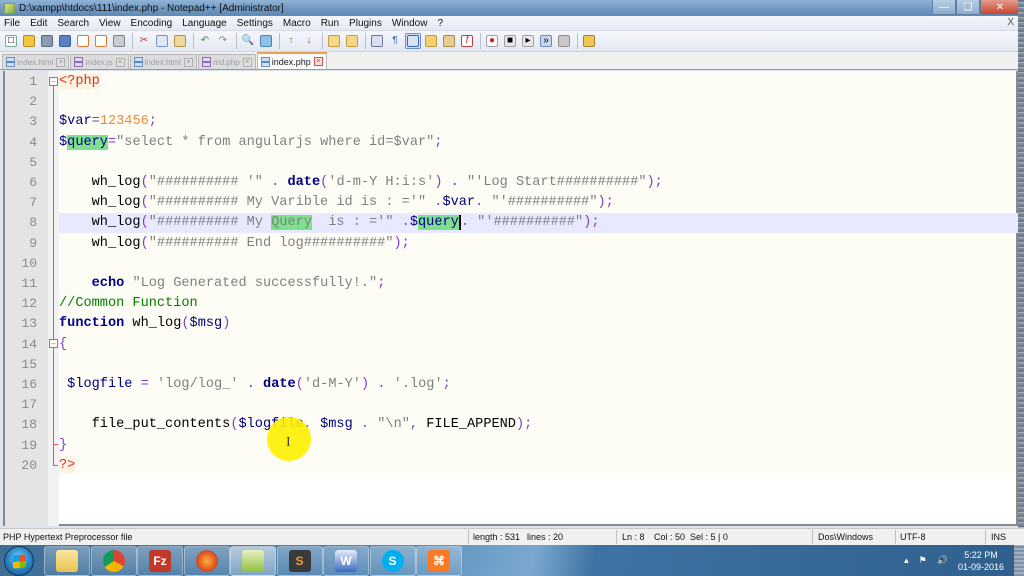 This screenshot has height=576, width=1024. I want to click on code-text: ?>, so click(67, 466).